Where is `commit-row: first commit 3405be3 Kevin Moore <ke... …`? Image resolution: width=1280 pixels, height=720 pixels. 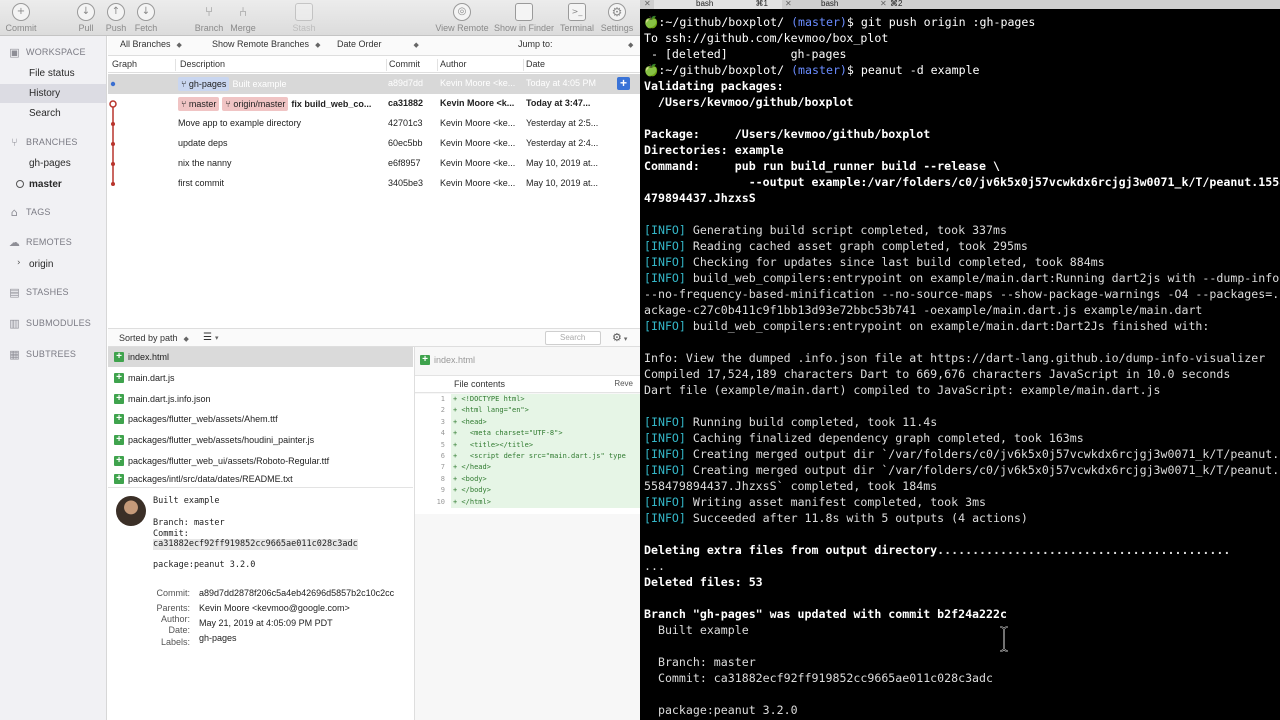
commit-row: first commit 3405be3 Kevin Moore <ke... … is located at coordinates (374, 184).